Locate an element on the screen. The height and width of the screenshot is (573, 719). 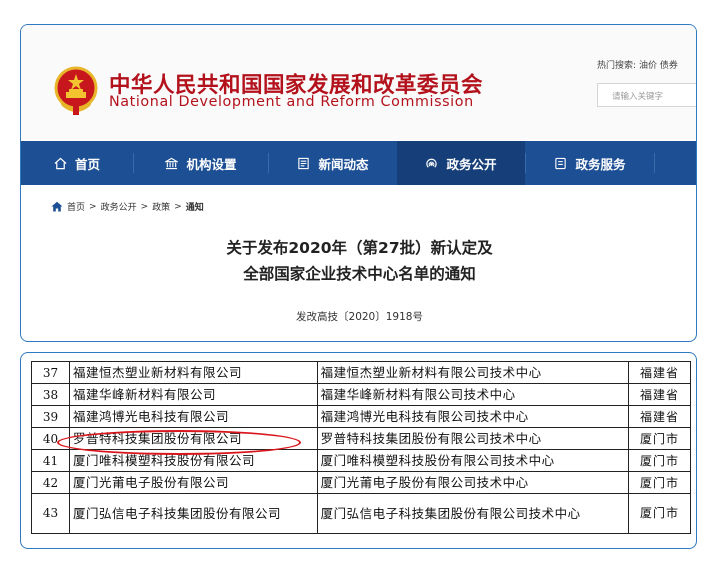
nav-divider is located at coordinates (654, 163).